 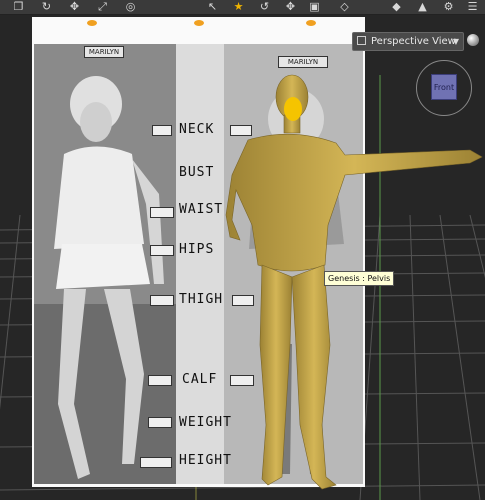 I want to click on selected-face-highlight, so click(x=293, y=109).